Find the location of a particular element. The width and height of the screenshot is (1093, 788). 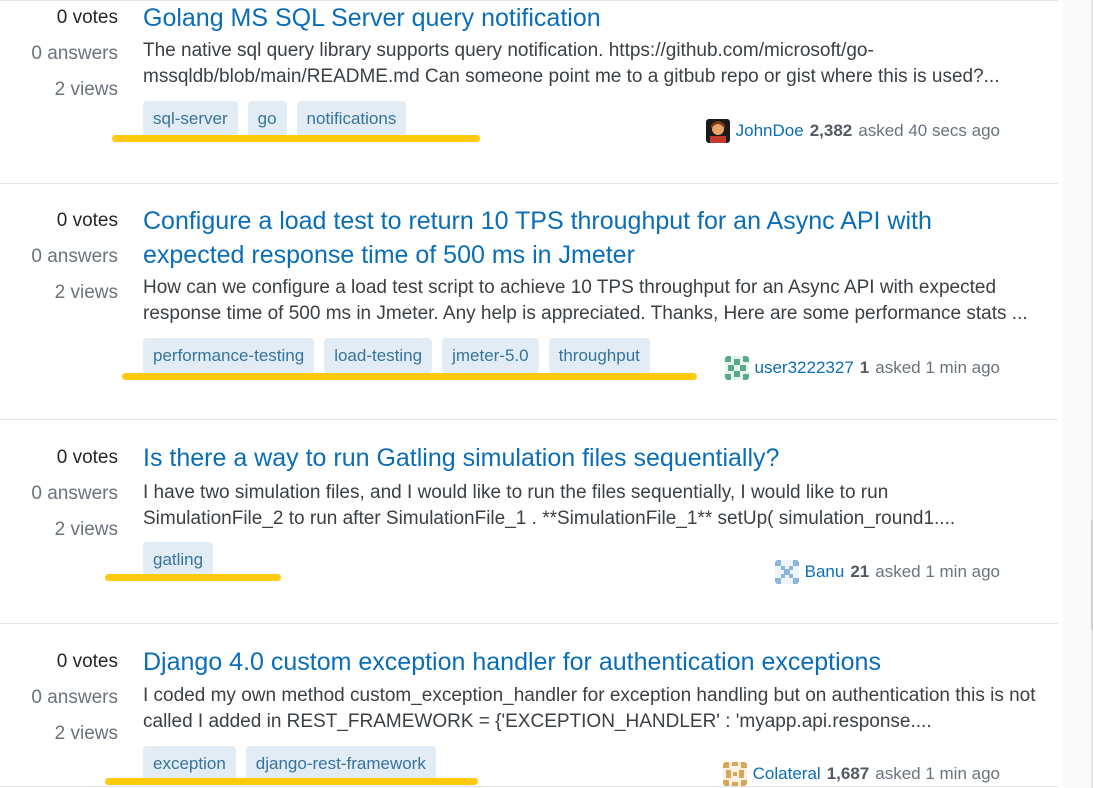

user-card: JohnDoe 2,382 asked 40 secs ago is located at coordinates (852, 131).